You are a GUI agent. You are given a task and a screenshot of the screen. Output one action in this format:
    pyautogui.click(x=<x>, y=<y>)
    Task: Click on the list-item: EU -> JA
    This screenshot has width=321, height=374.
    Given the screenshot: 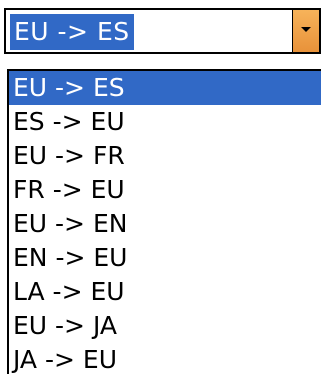 What is the action you would take?
    pyautogui.click(x=165, y=326)
    